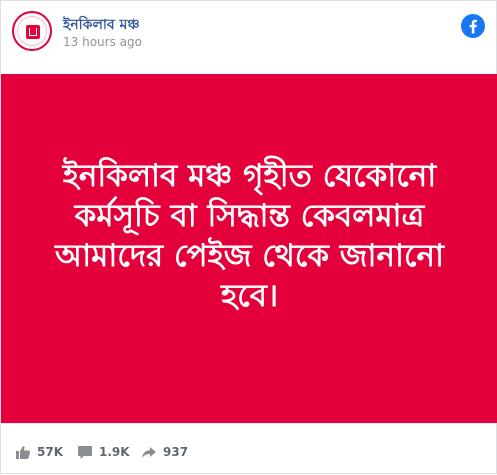 The image size is (497, 475). Describe the element at coordinates (176, 452) in the screenshot. I see `shares-count: 937` at that location.